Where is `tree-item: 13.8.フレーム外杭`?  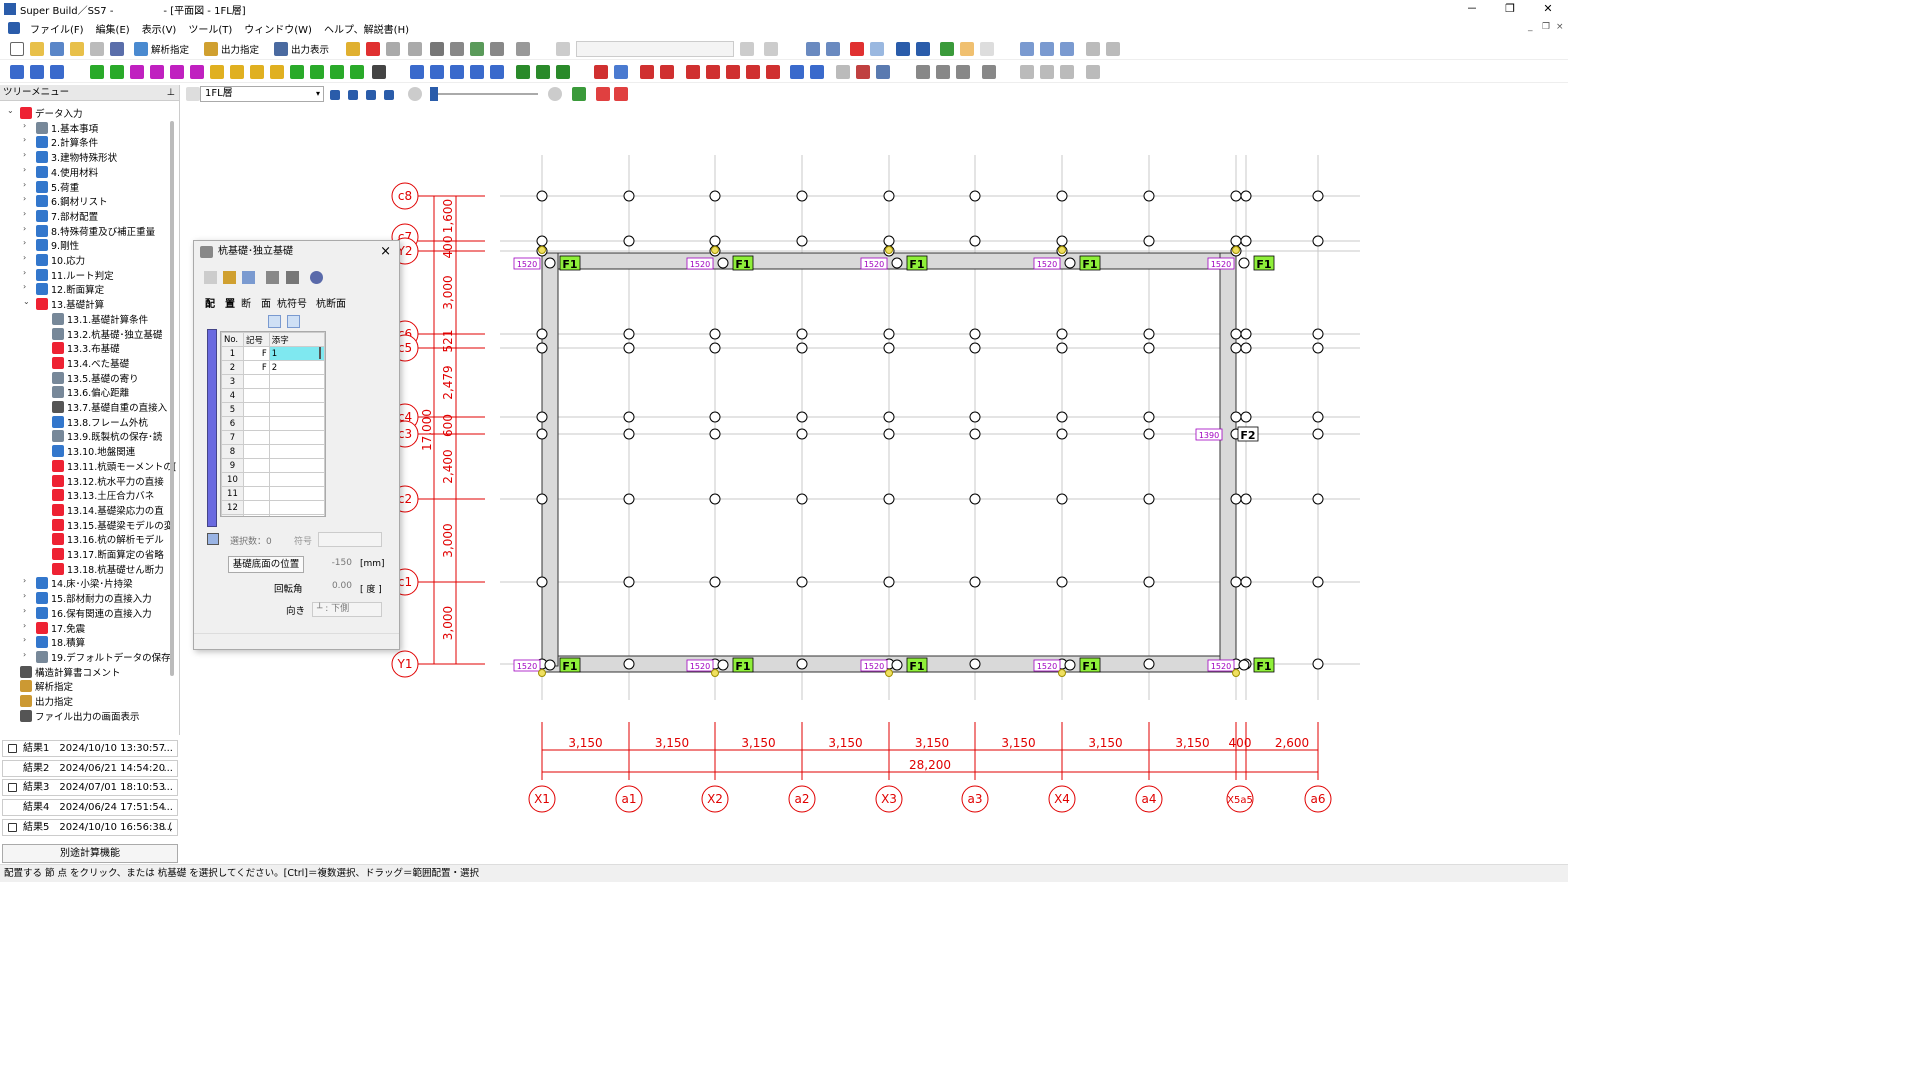 tree-item: 13.8.フレーム外杭 is located at coordinates (100, 422).